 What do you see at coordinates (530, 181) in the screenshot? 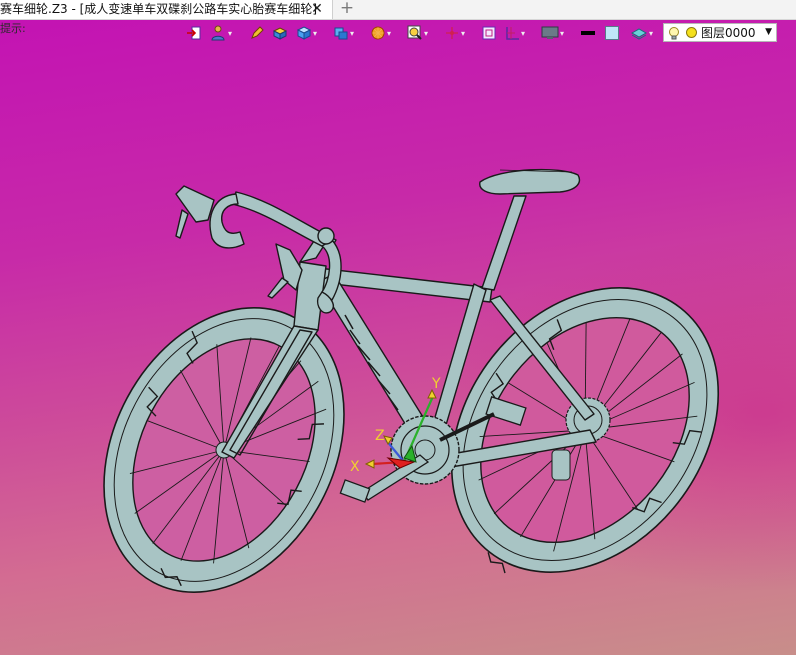
I see `bike-saddle` at bounding box center [530, 181].